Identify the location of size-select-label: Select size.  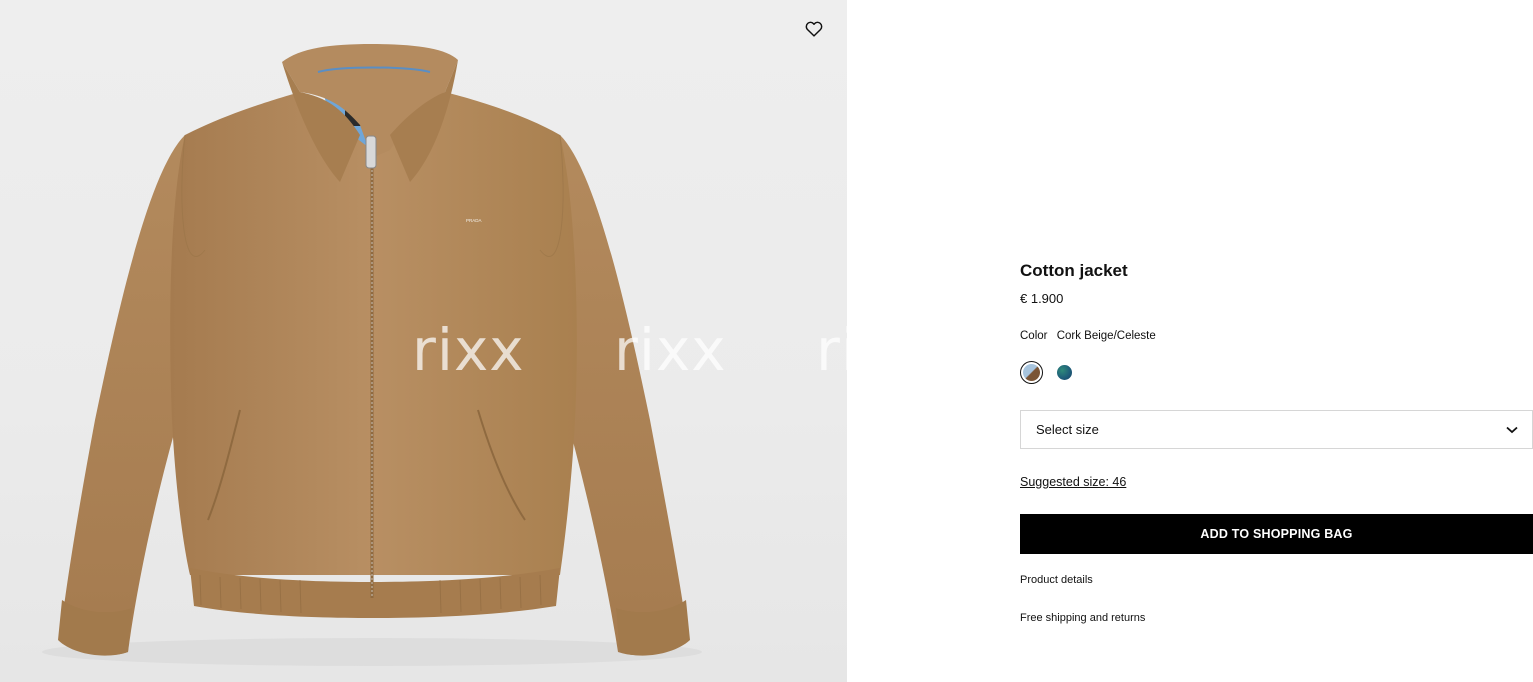
(1067, 429).